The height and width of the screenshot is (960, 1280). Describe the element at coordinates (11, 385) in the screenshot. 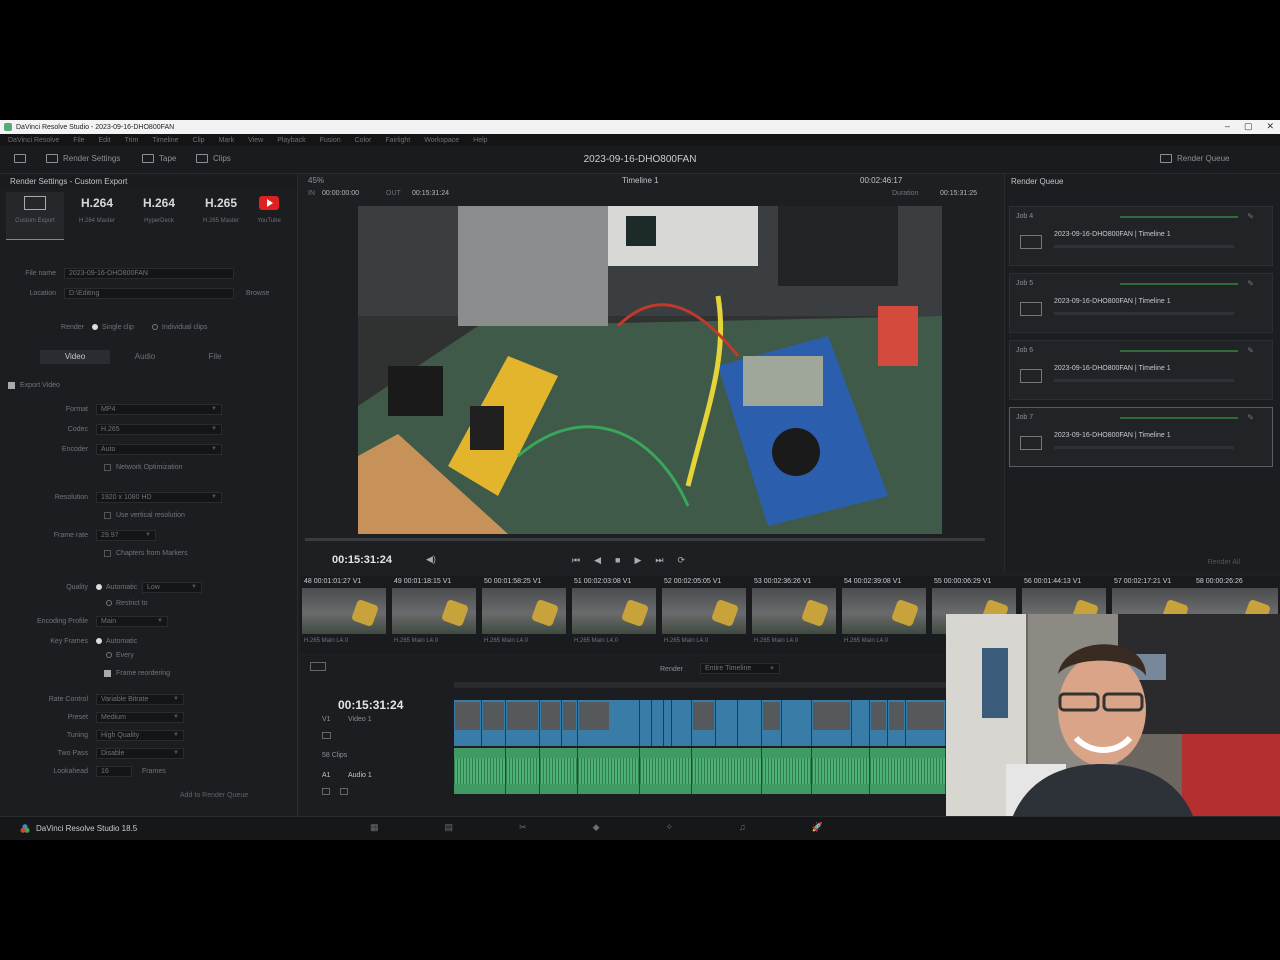

I see `export-video-checkbox` at that location.